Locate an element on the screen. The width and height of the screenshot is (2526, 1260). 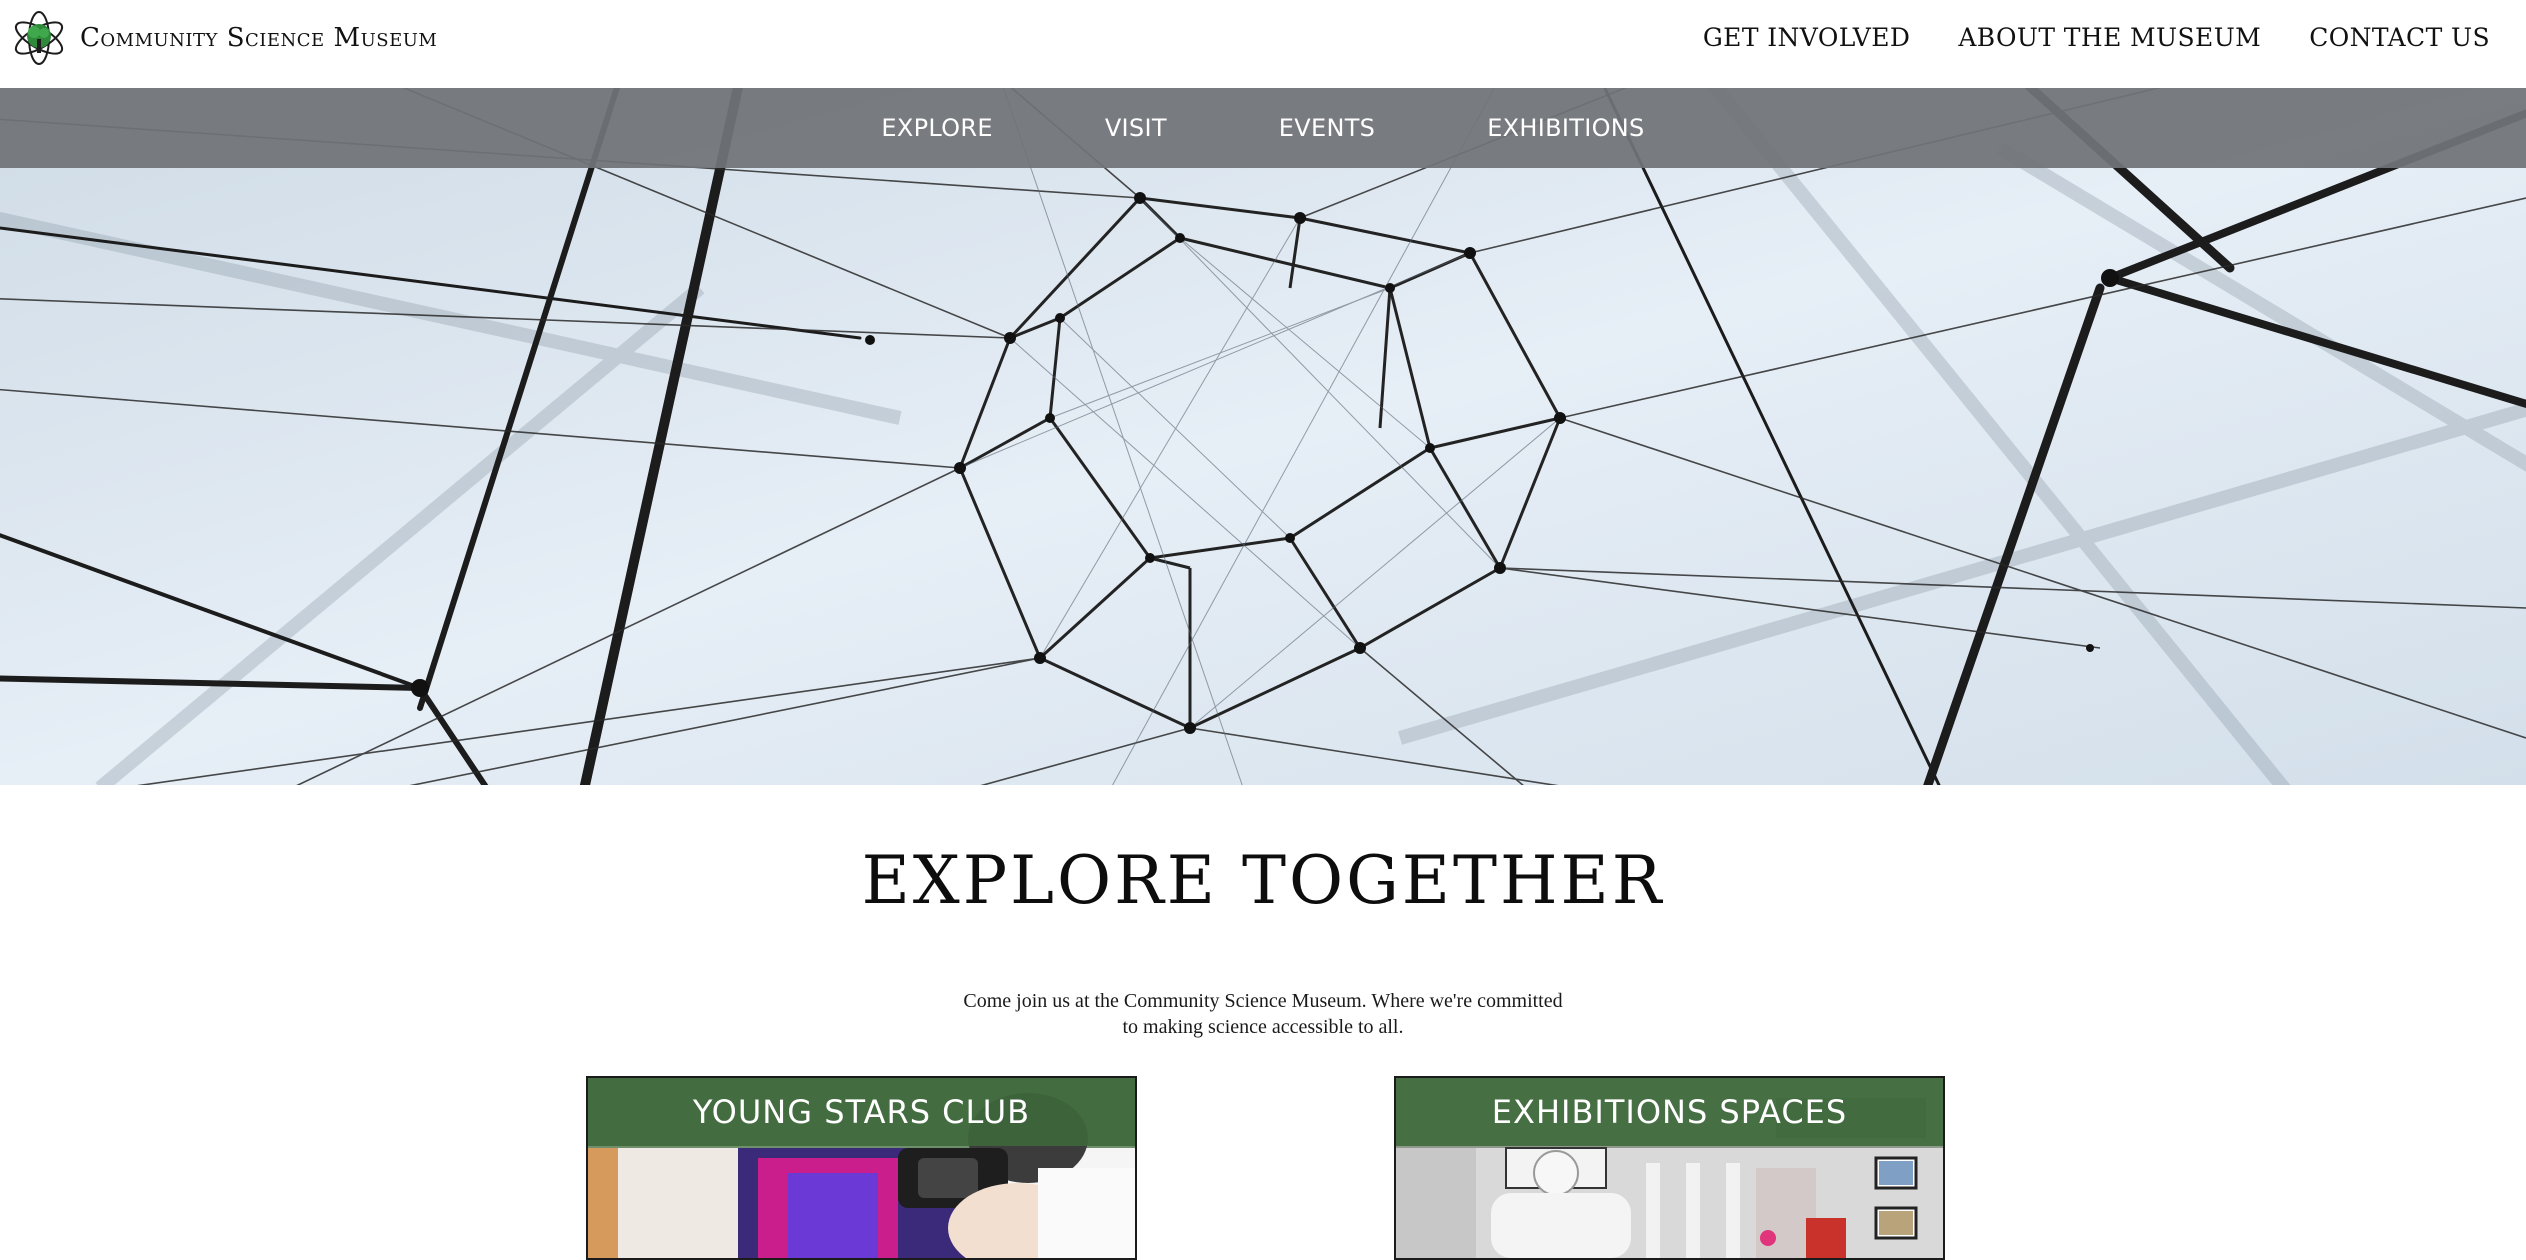
exhibitions-spaces-title: EXHIBITIONS SPACES is located at coordinates (1669, 1112).